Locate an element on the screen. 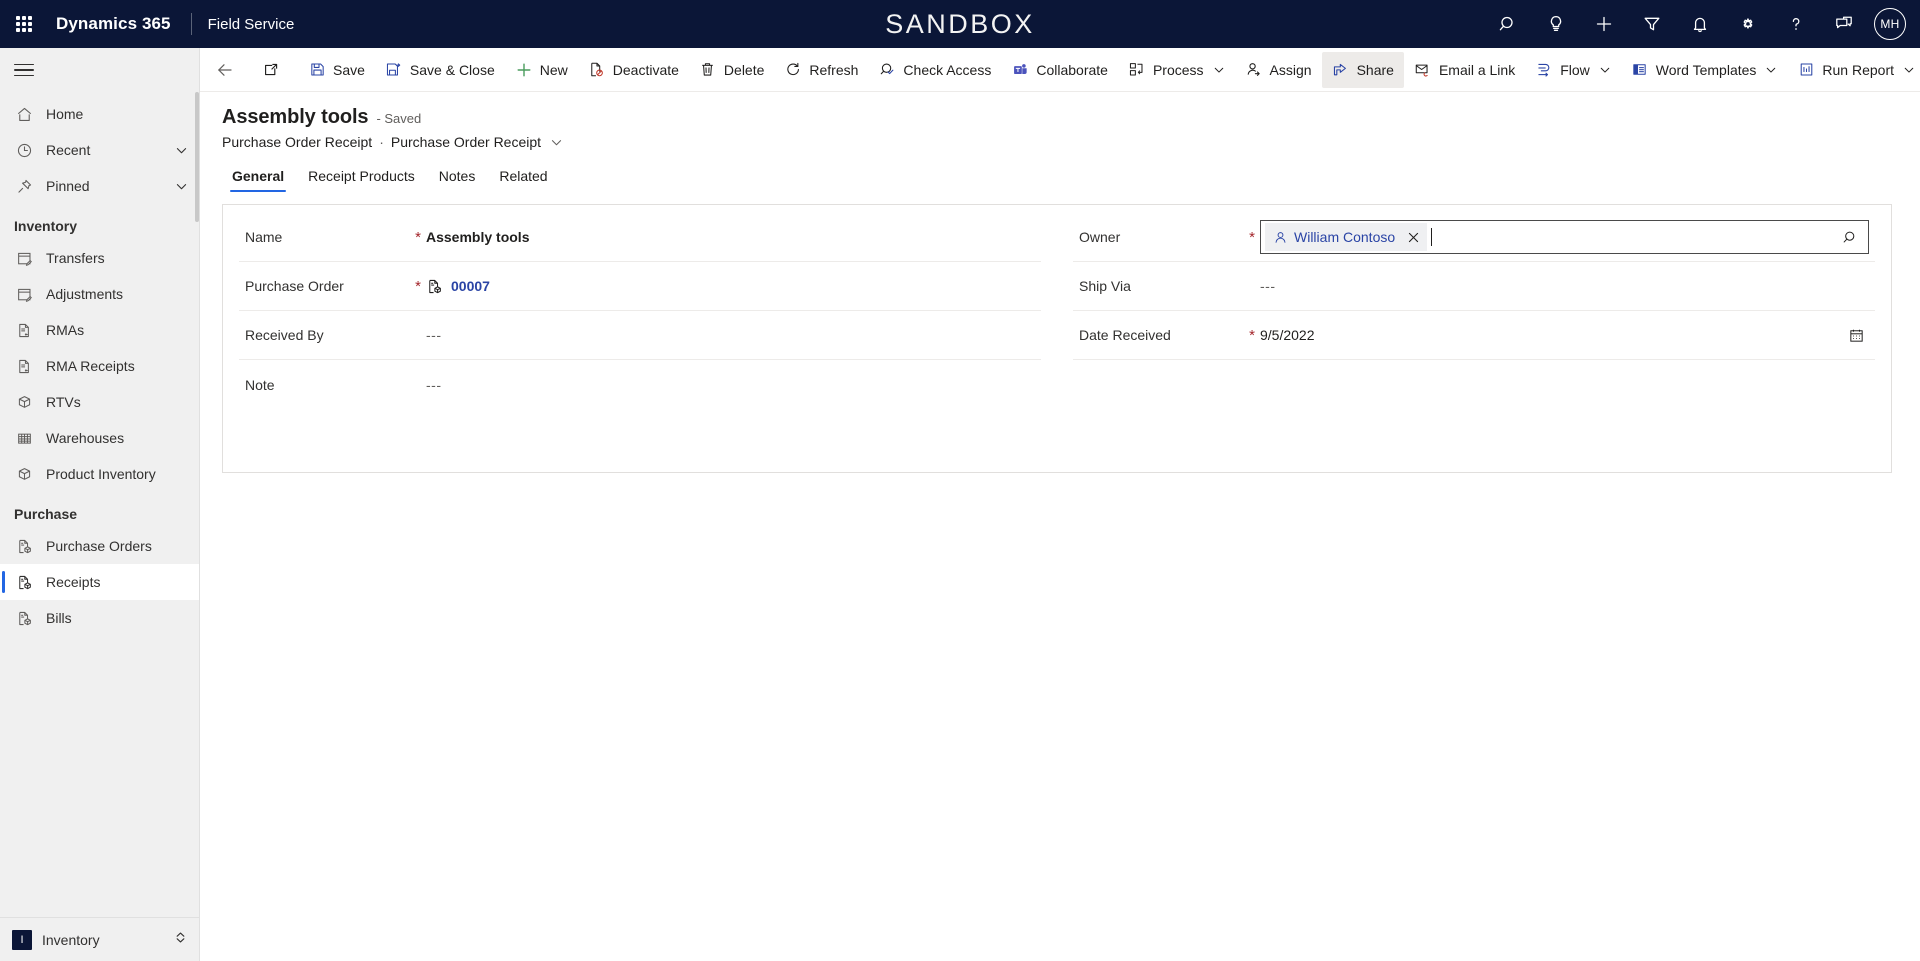  note-field-value: --- is located at coordinates (730, 385).